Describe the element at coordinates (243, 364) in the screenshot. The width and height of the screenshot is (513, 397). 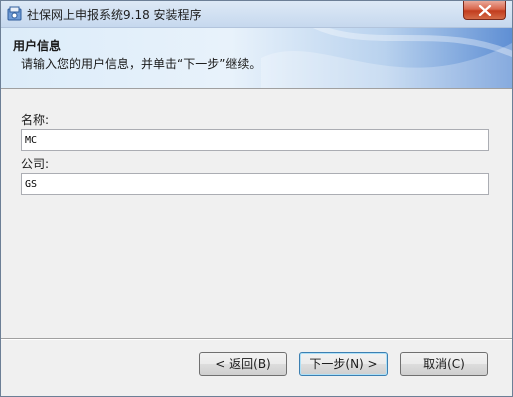
I see `back-button: < 返回(B)` at that location.